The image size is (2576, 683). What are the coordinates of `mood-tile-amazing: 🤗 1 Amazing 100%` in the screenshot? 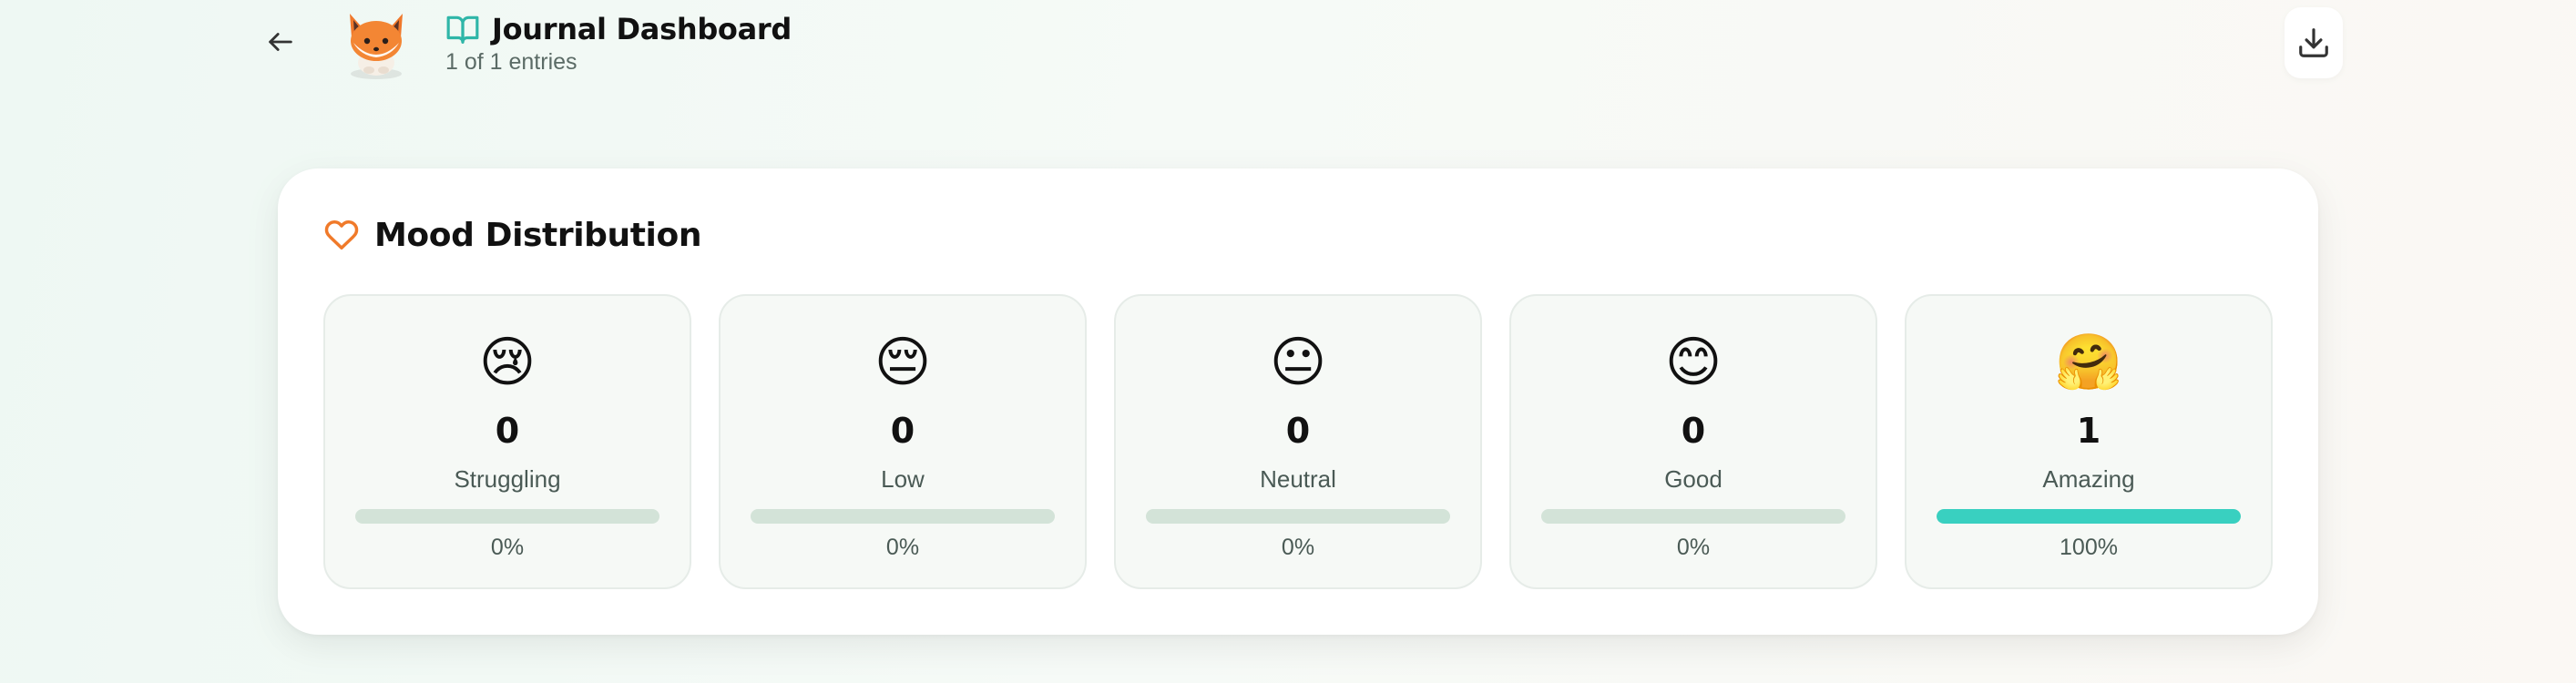 It's located at (2089, 441).